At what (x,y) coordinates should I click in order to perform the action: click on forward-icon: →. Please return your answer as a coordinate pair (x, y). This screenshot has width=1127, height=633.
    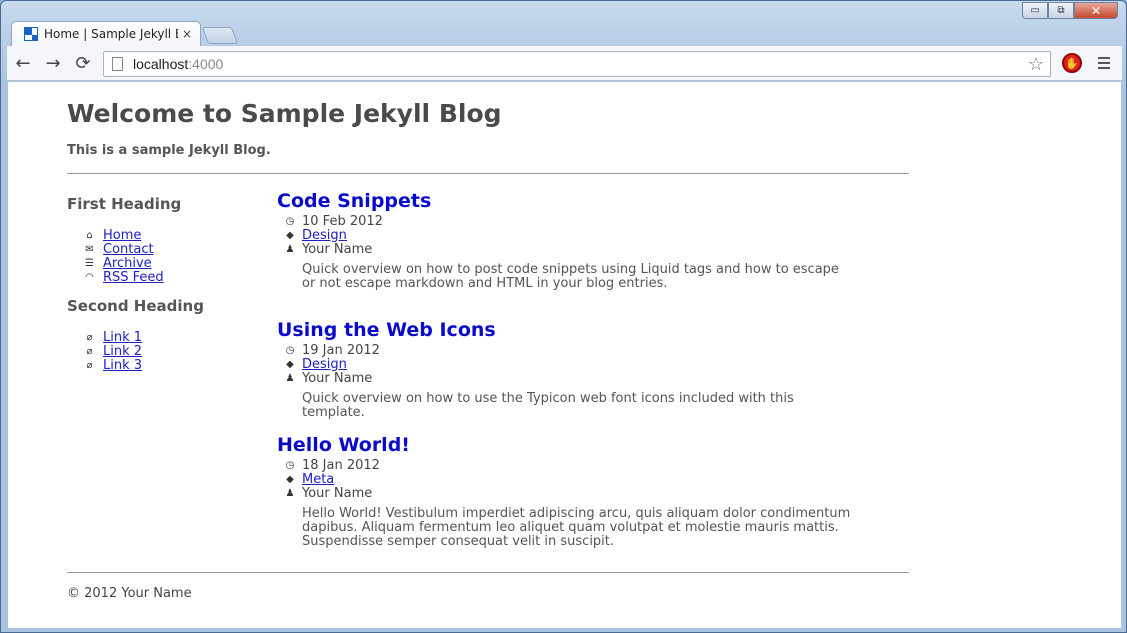
    Looking at the image, I should click on (53, 63).